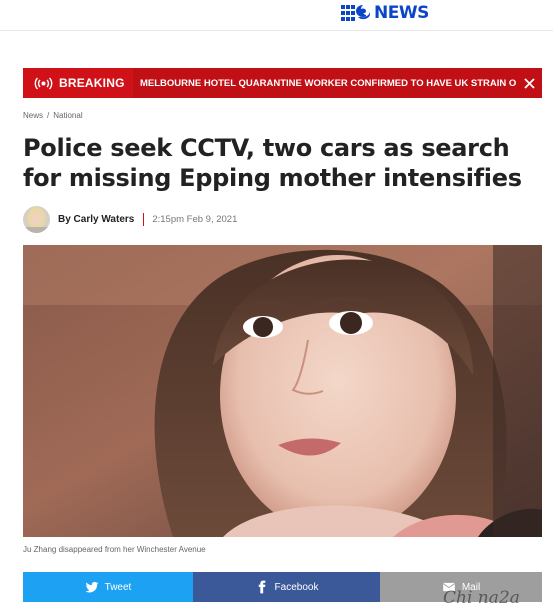 This screenshot has height=613, width=553. What do you see at coordinates (43, 83) in the screenshot?
I see `broadcast-icon` at bounding box center [43, 83].